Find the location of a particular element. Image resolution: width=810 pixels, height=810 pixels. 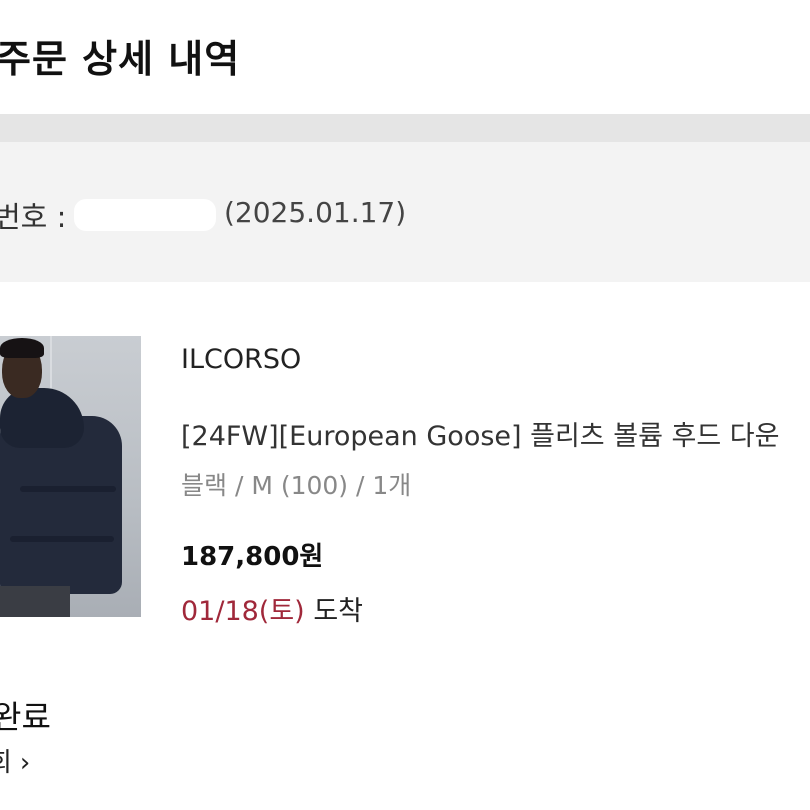

tracking-link-label: 회 is located at coordinates (6, 763).